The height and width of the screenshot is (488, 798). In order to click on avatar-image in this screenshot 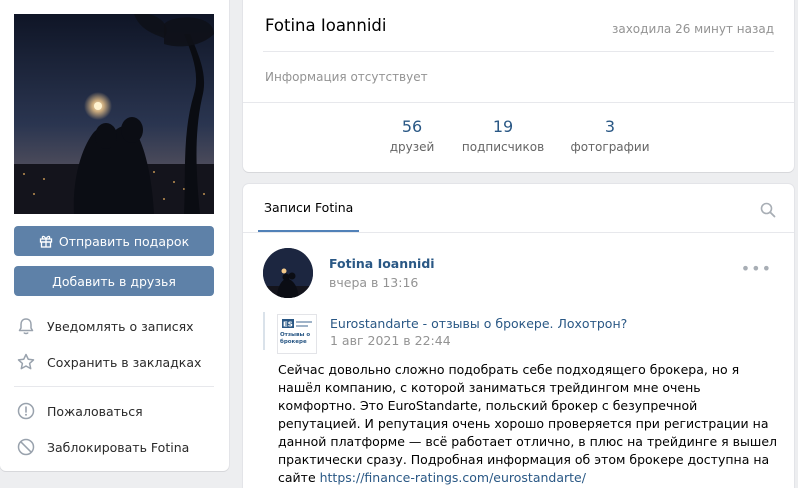, I will do `click(288, 273)`.